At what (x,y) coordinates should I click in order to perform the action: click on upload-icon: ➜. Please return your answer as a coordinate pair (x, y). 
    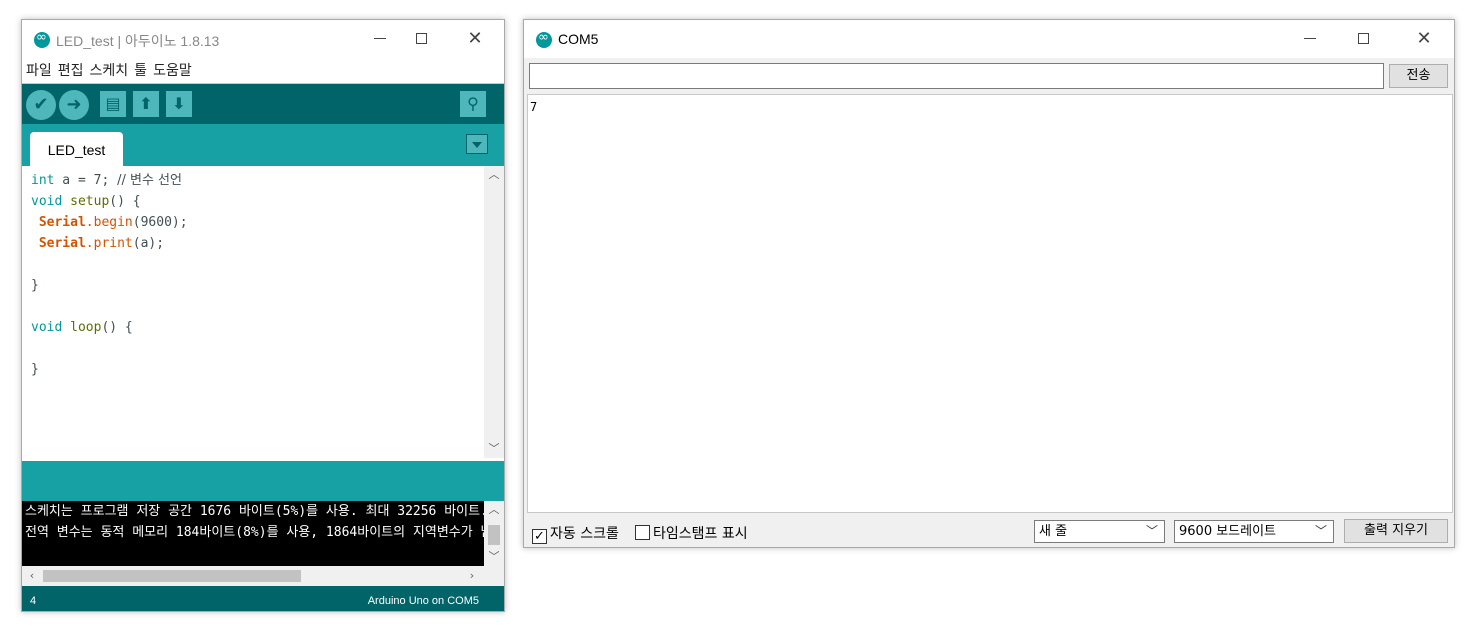
    Looking at the image, I should click on (74, 104).